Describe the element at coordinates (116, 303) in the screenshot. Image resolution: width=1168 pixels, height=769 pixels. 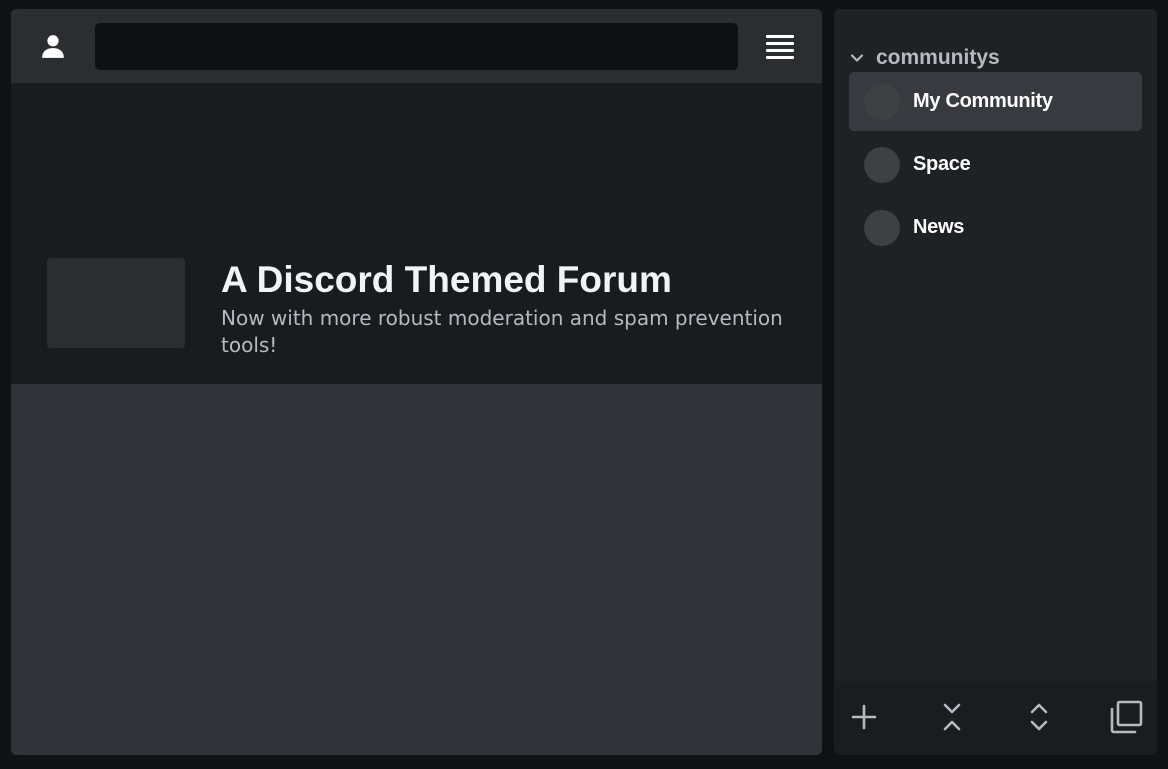
I see `forum-logo` at that location.